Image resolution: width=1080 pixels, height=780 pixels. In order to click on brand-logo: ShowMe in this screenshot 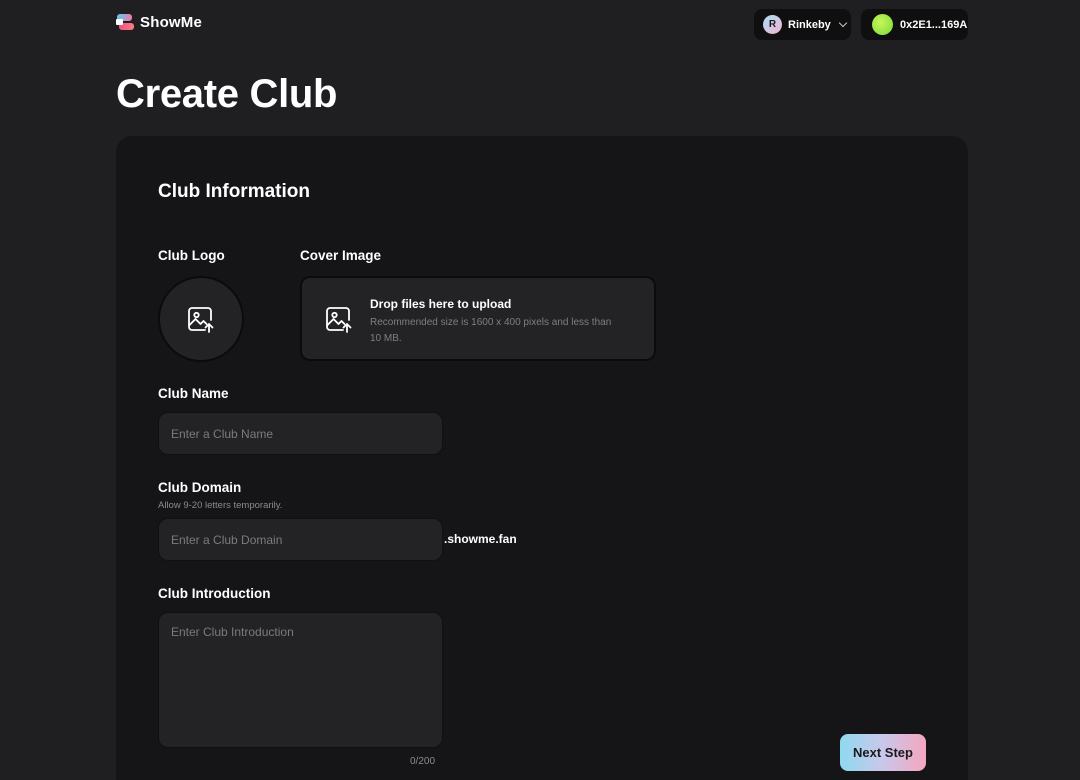, I will do `click(159, 22)`.